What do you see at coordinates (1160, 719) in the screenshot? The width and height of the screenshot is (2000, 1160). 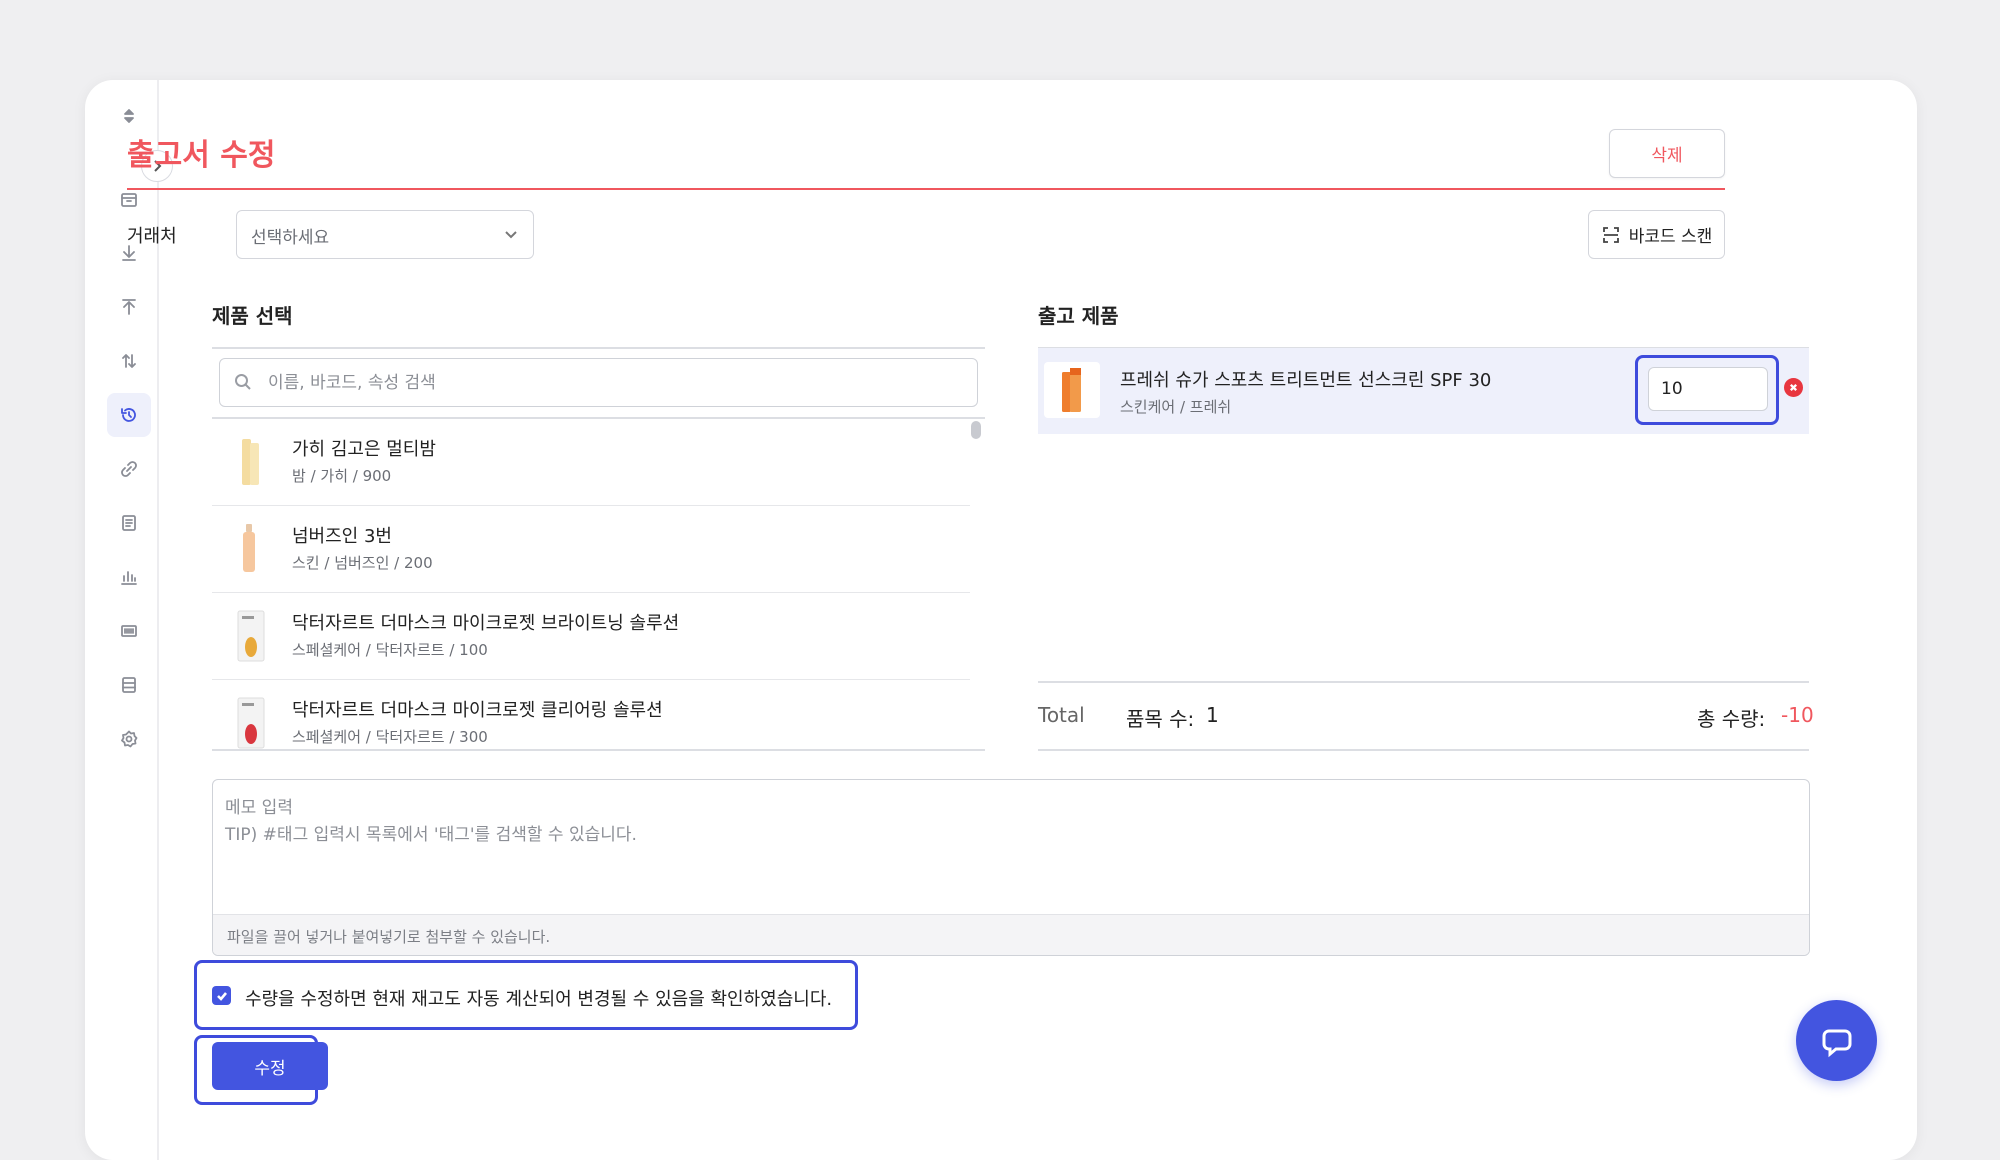 I see `item-count-label: 품목 수:` at bounding box center [1160, 719].